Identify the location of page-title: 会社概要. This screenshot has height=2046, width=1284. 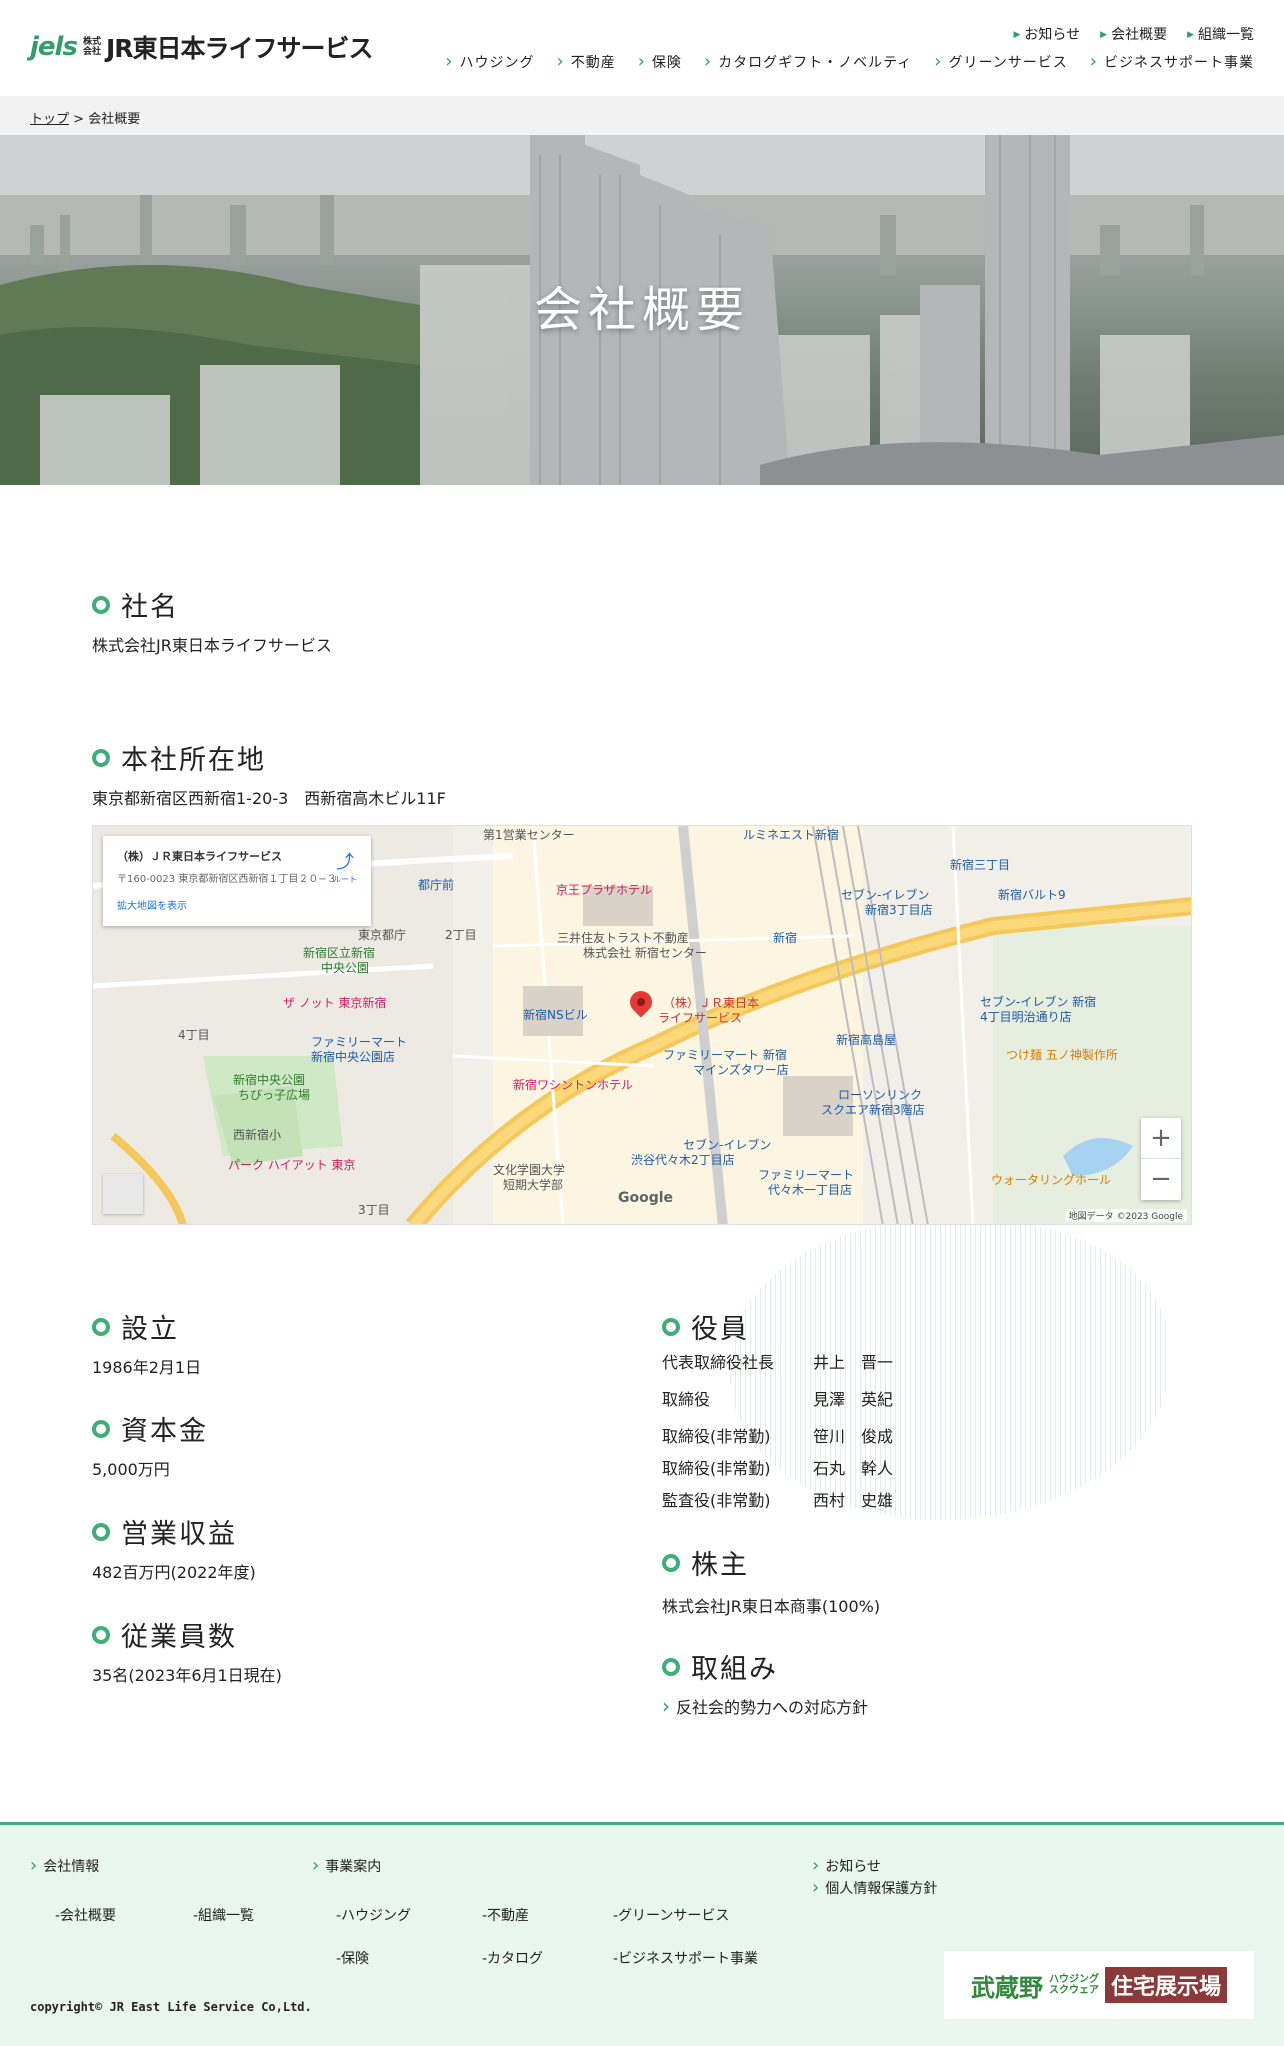
(641, 310).